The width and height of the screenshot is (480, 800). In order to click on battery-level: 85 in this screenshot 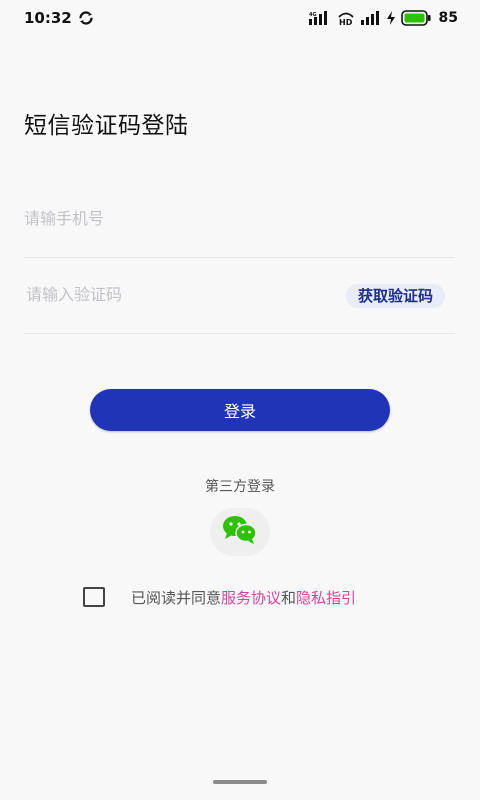, I will do `click(448, 18)`.